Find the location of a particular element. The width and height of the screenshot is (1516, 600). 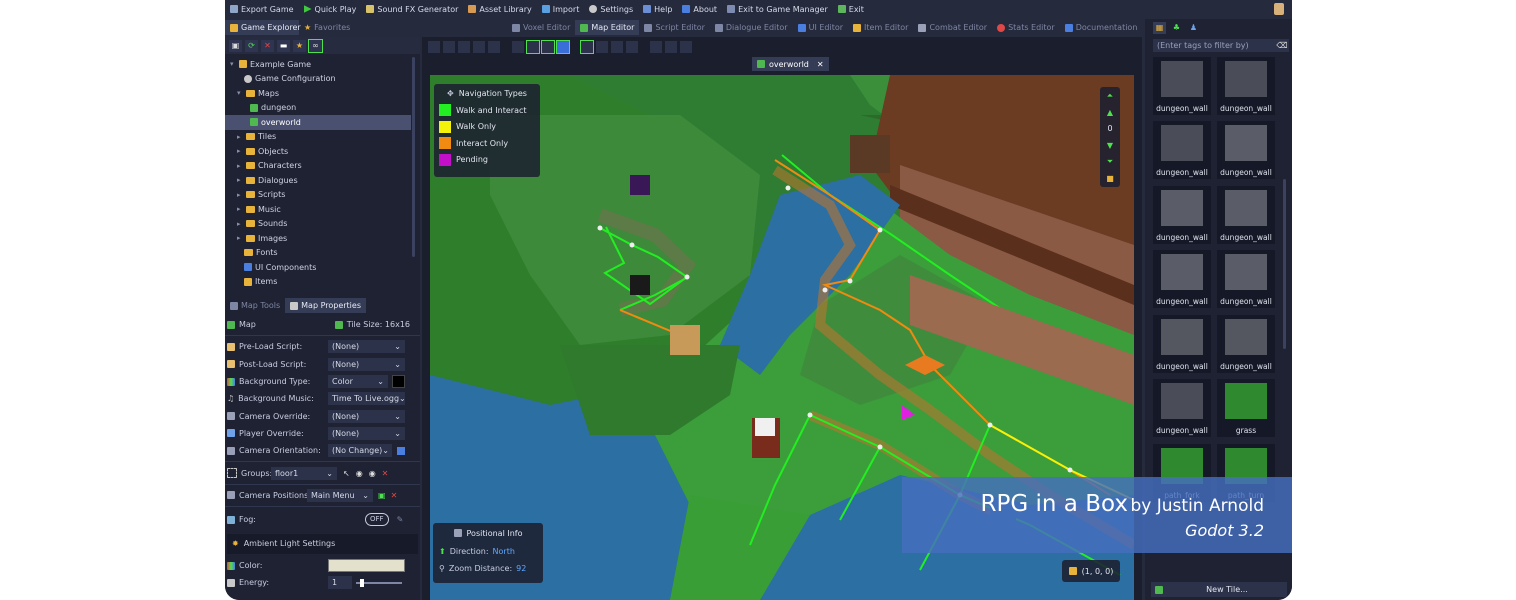

menu-exit: Exit is located at coordinates (851, 9).